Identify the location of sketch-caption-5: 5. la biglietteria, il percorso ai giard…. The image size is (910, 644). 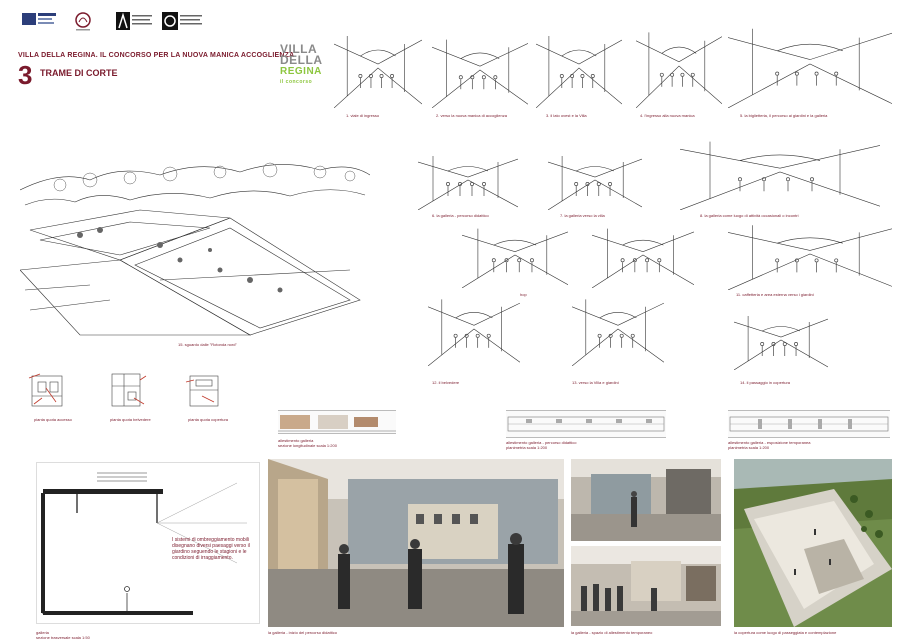
(784, 115).